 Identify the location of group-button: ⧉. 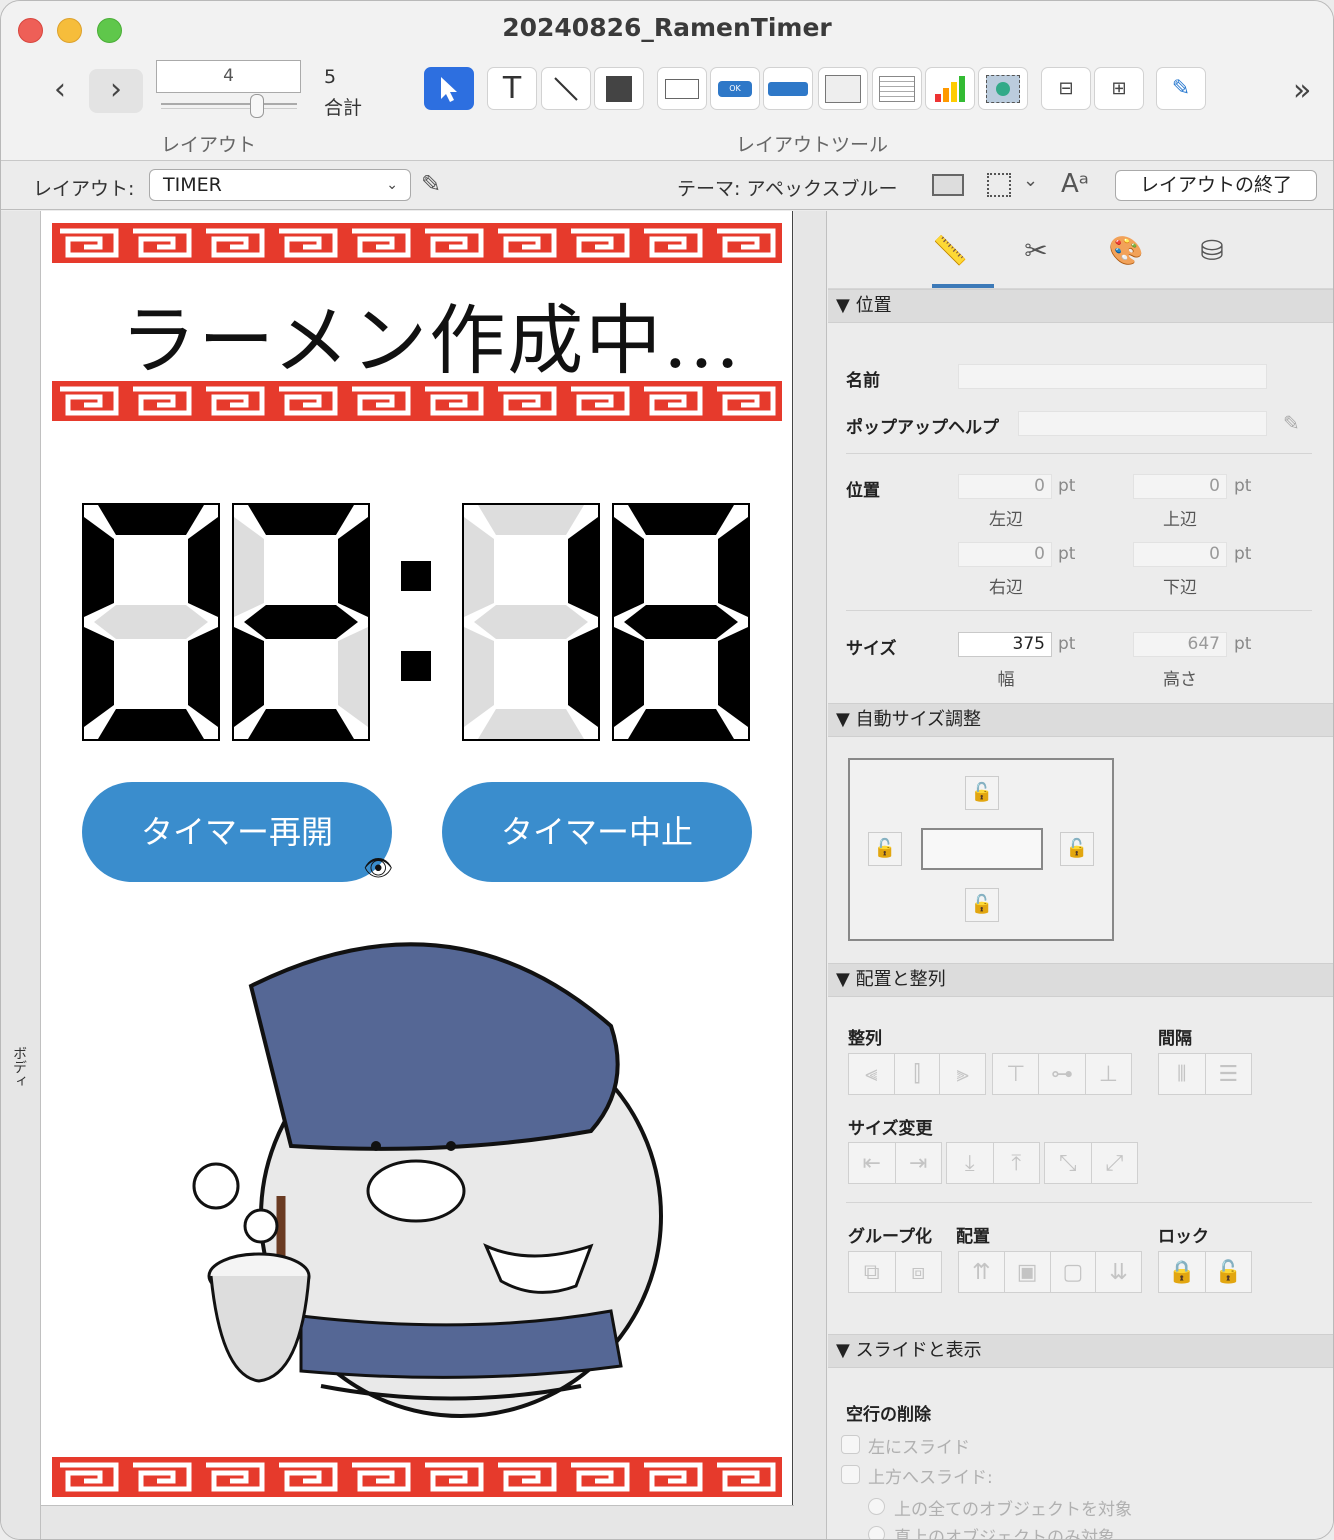
(872, 1272).